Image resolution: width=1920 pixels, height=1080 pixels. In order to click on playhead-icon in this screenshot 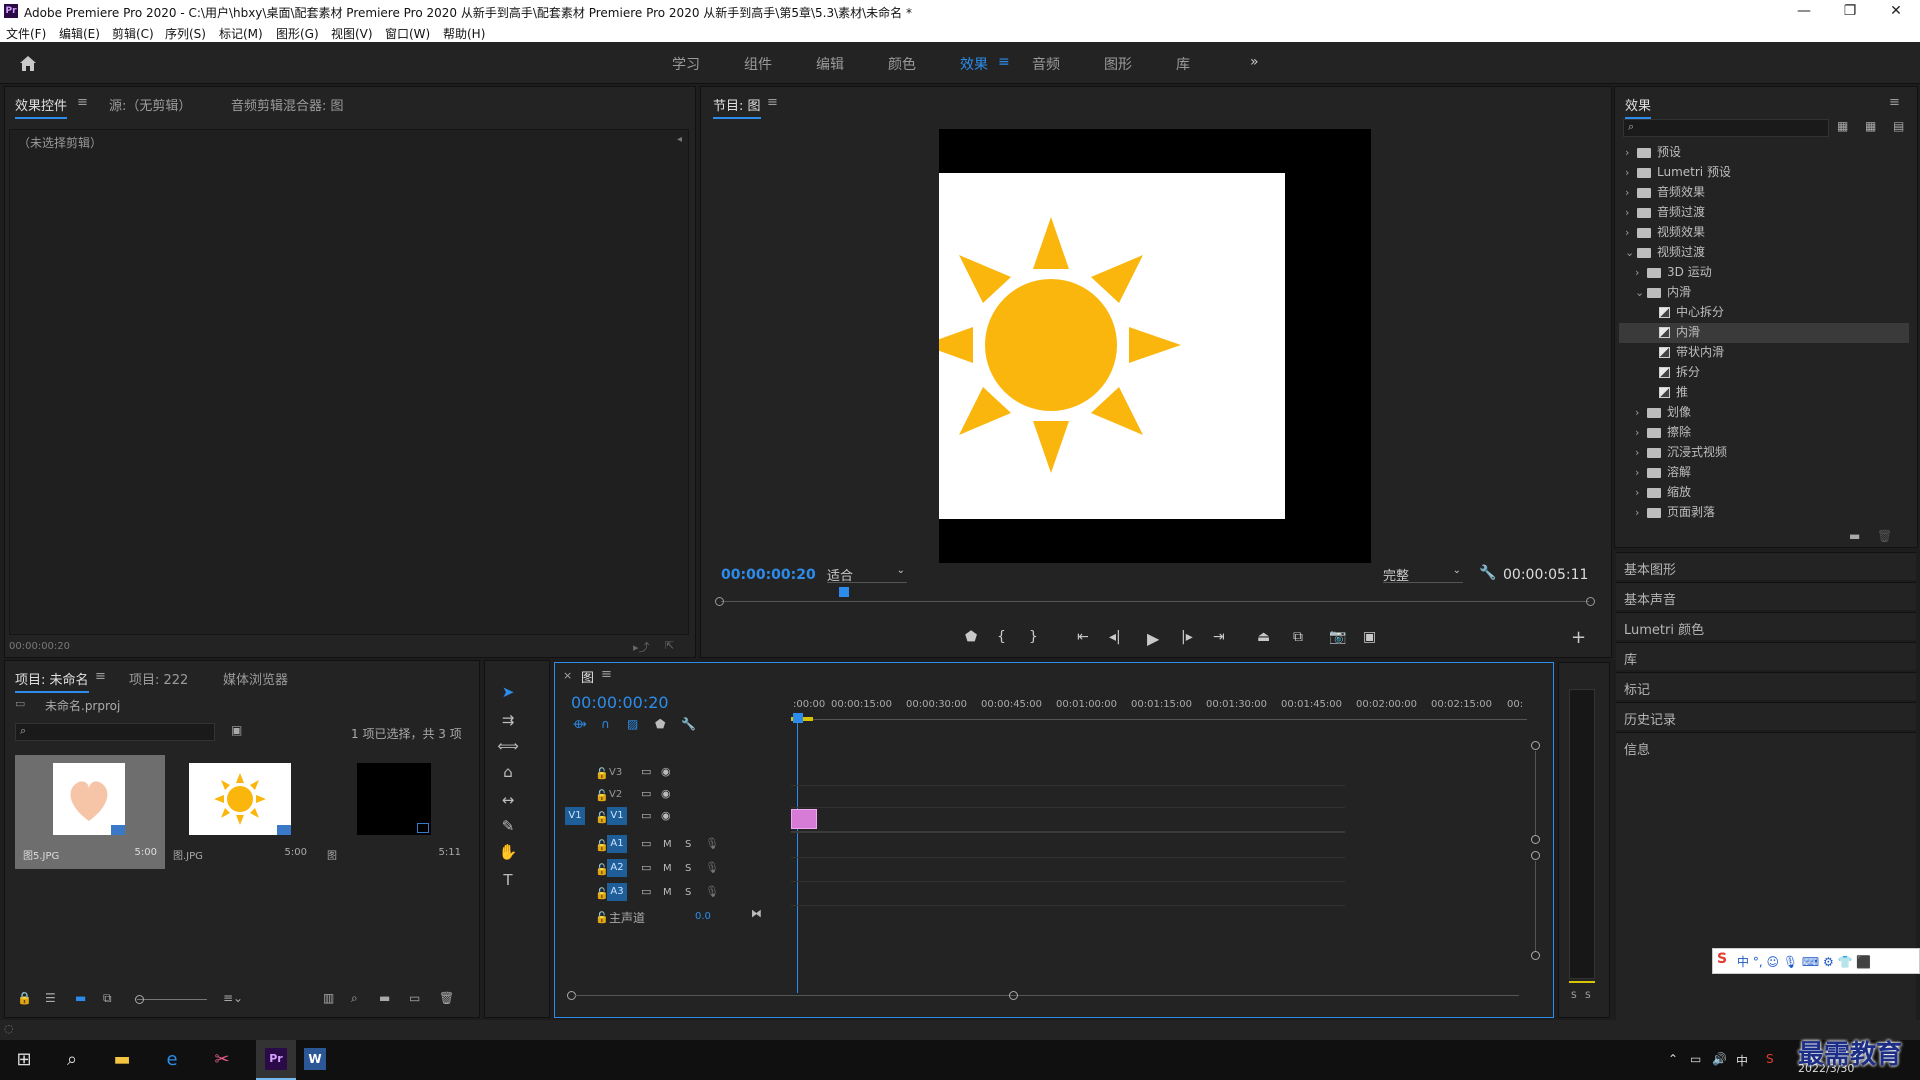, I will do `click(844, 592)`.